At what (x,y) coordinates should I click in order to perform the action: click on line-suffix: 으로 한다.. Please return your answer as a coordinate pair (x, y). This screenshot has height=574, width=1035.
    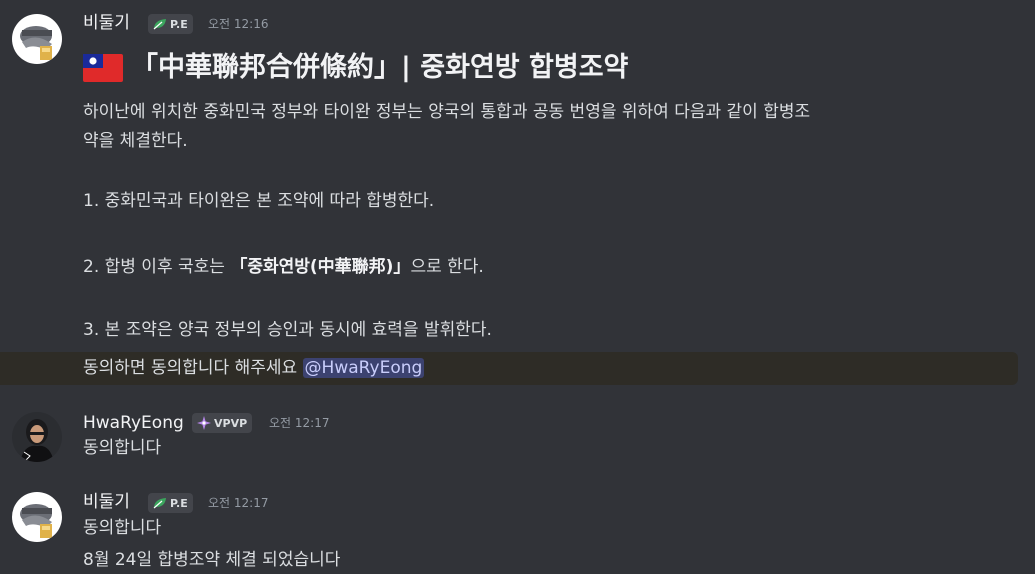
    Looking at the image, I should click on (447, 267).